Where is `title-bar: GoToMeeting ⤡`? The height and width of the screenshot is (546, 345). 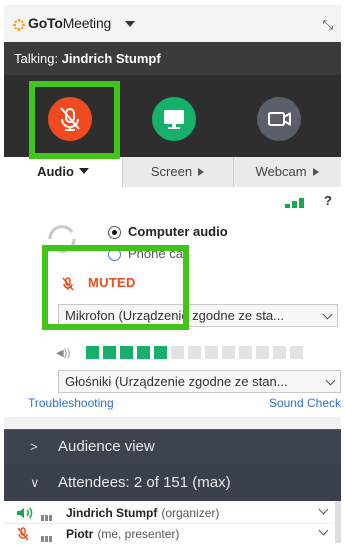
title-bar: GoToMeeting ⤡ is located at coordinates (172, 24).